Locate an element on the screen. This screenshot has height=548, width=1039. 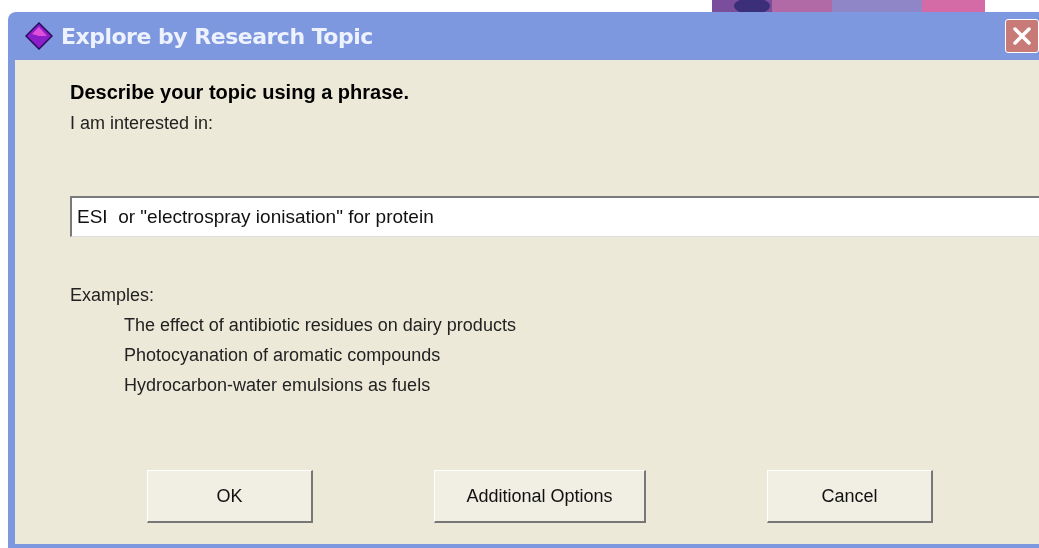
topic-input-field: ESI or "electrospray ionisation" for protein is located at coordinates (554, 216).